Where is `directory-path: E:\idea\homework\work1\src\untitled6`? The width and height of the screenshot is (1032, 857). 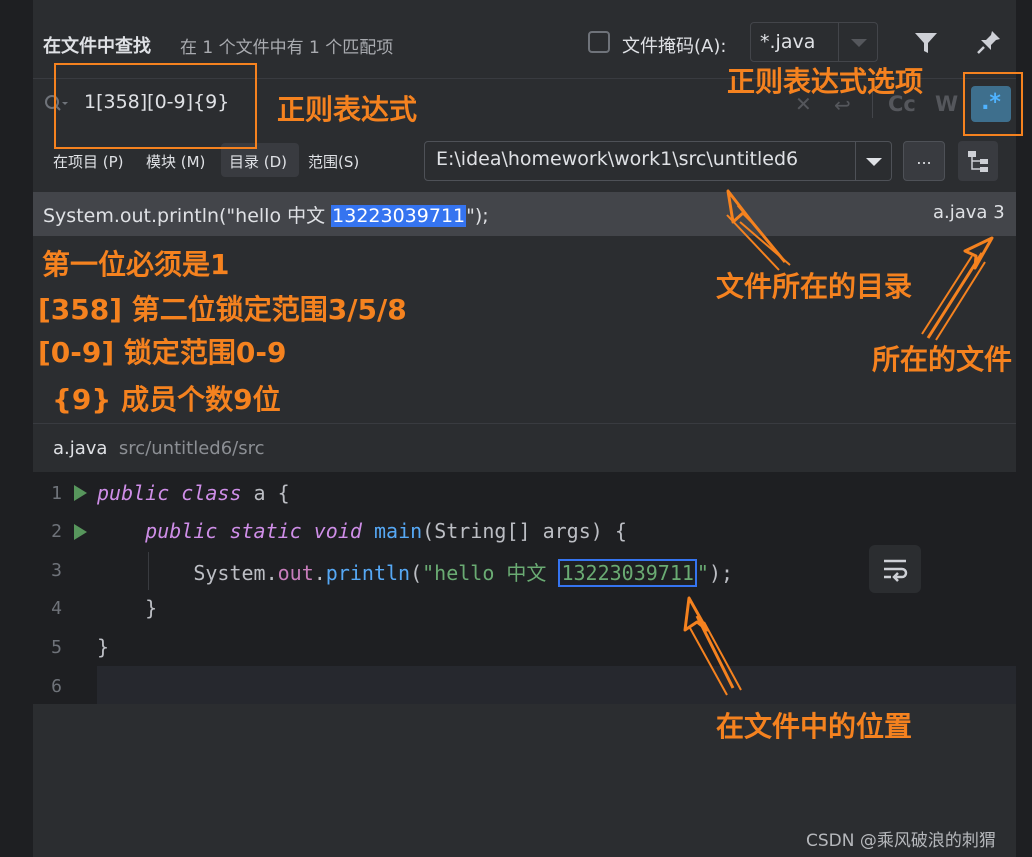
directory-path: E:\idea\homework\work1\src\untitled6 is located at coordinates (617, 159).